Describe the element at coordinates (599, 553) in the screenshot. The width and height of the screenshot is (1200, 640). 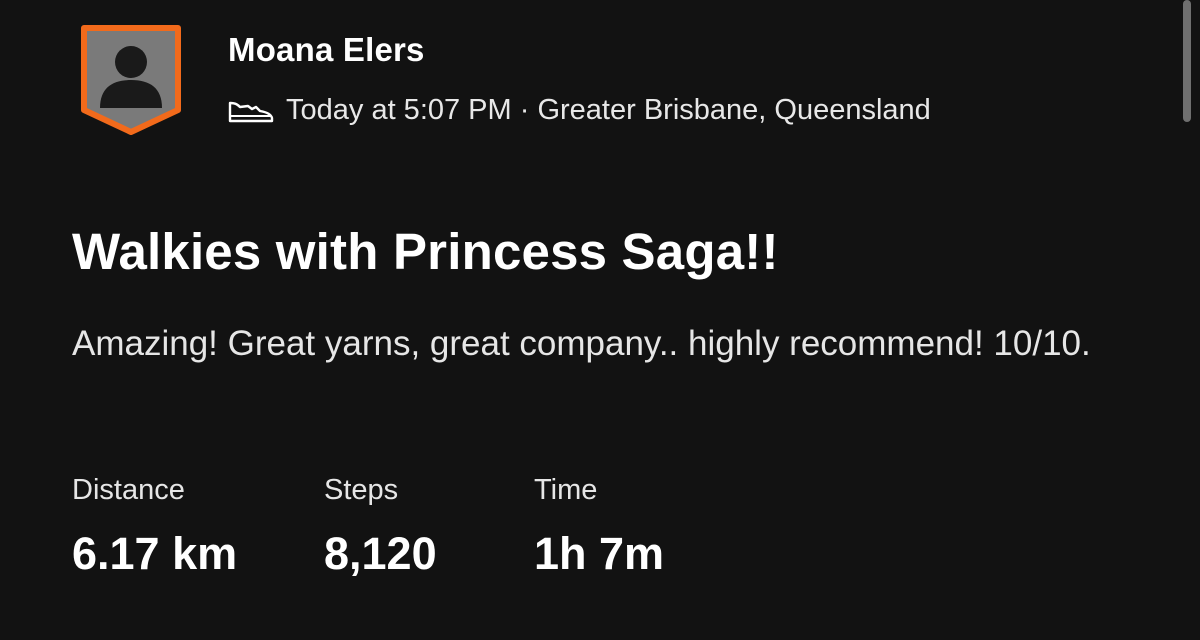
I see `stat-time-value: 1h 7m` at that location.